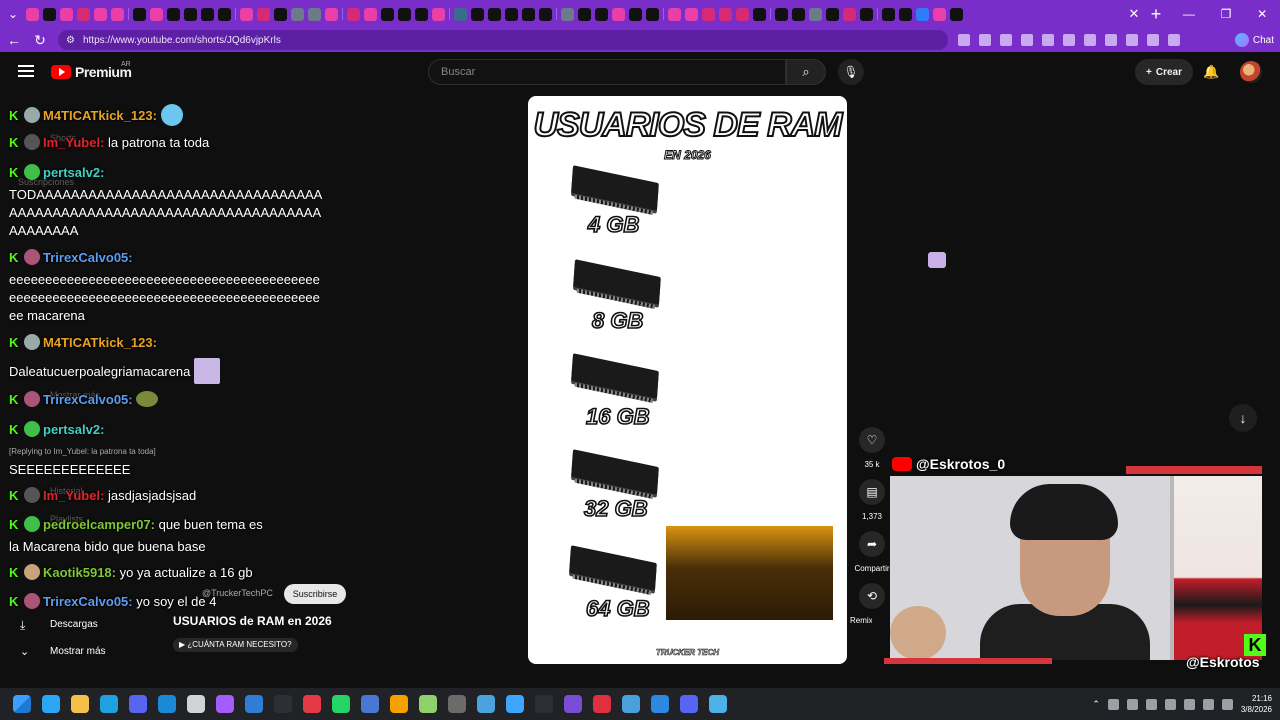 The image size is (1280, 720). Describe the element at coordinates (78, 651) in the screenshot. I see `sidebar-item-show-more: Mostrar más` at that location.